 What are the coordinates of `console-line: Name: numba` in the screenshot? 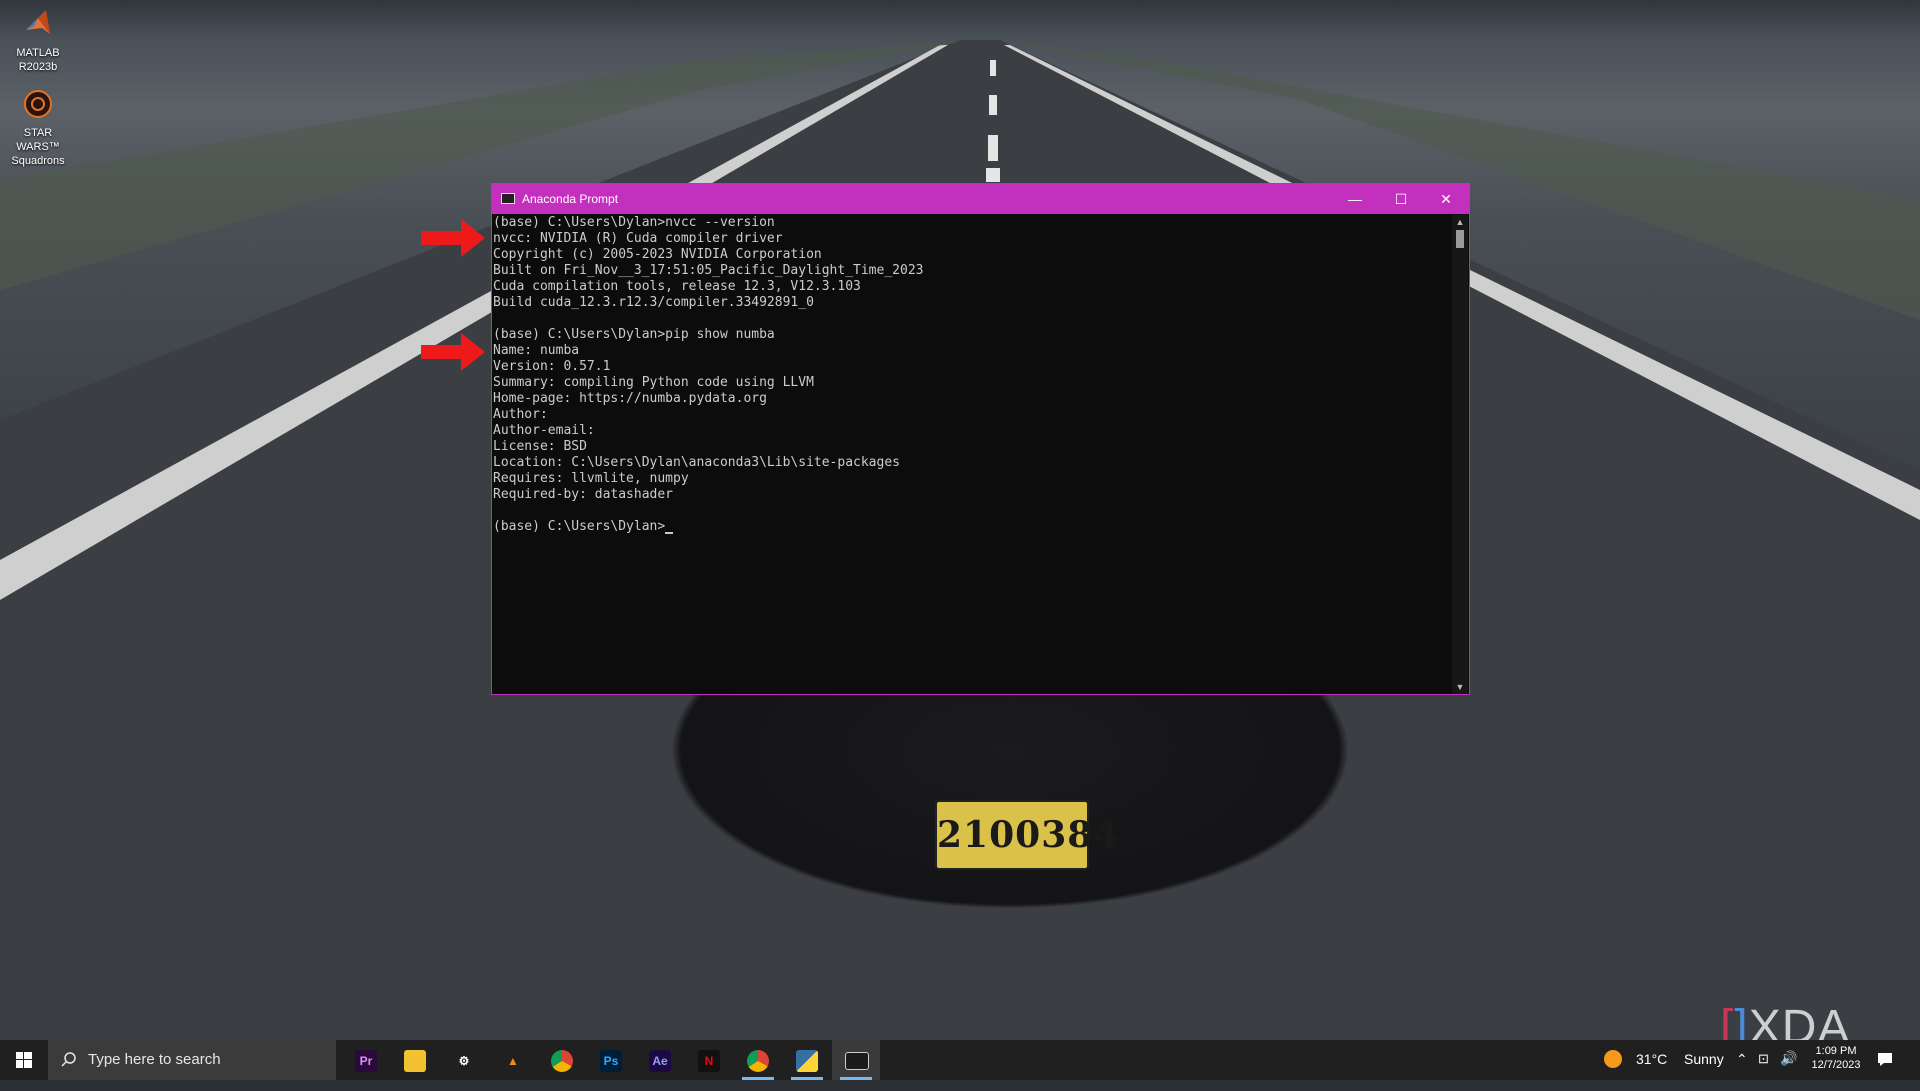 It's located at (536, 350).